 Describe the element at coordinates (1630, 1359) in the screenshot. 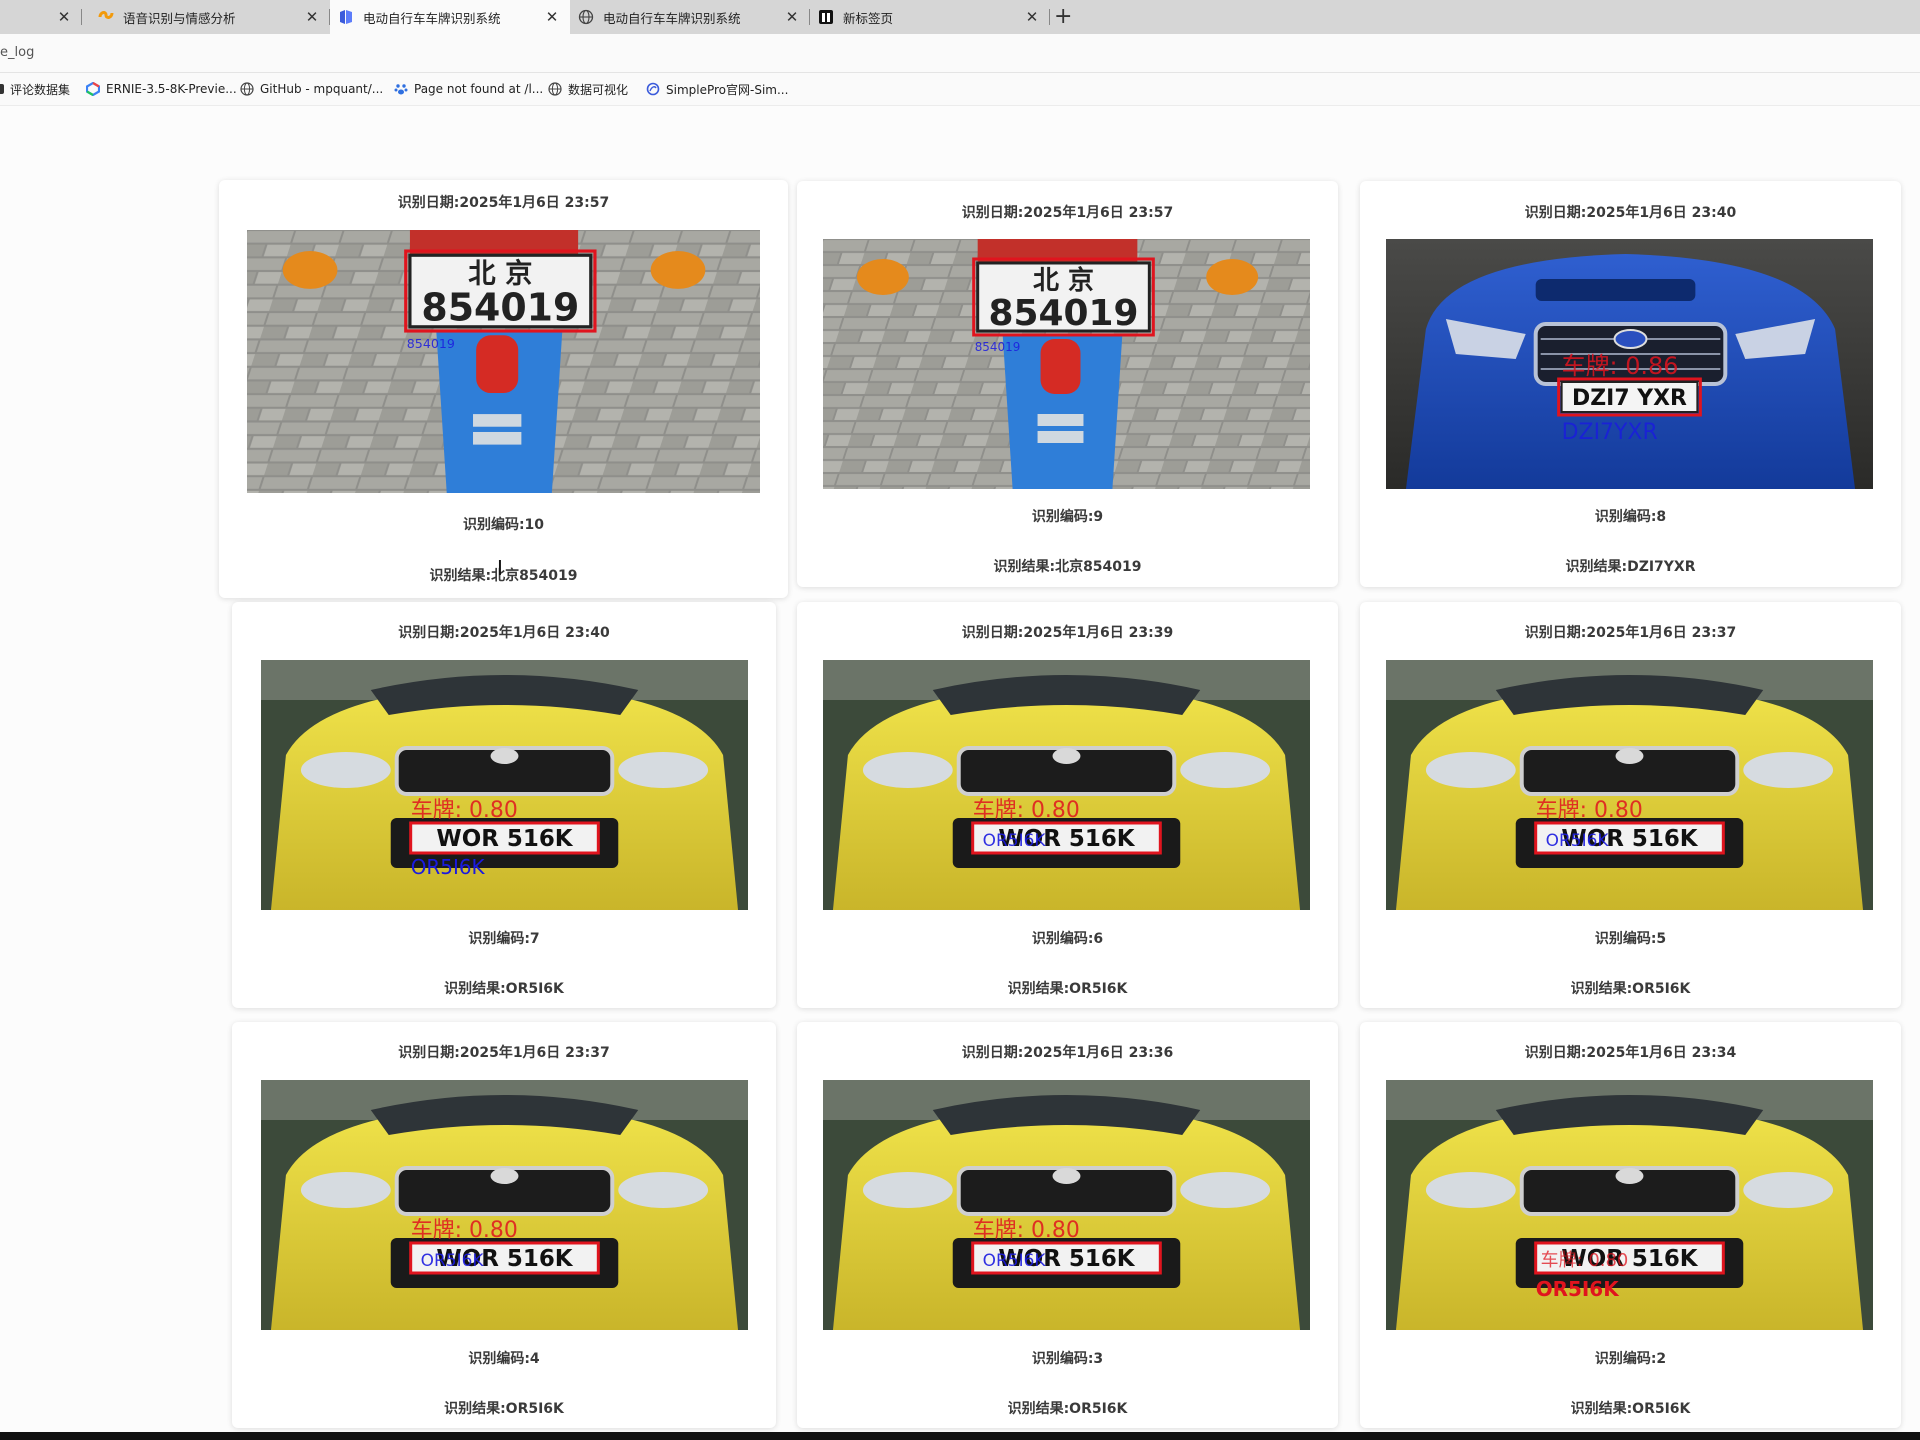

I see `record-code: 识别编码:2` at that location.